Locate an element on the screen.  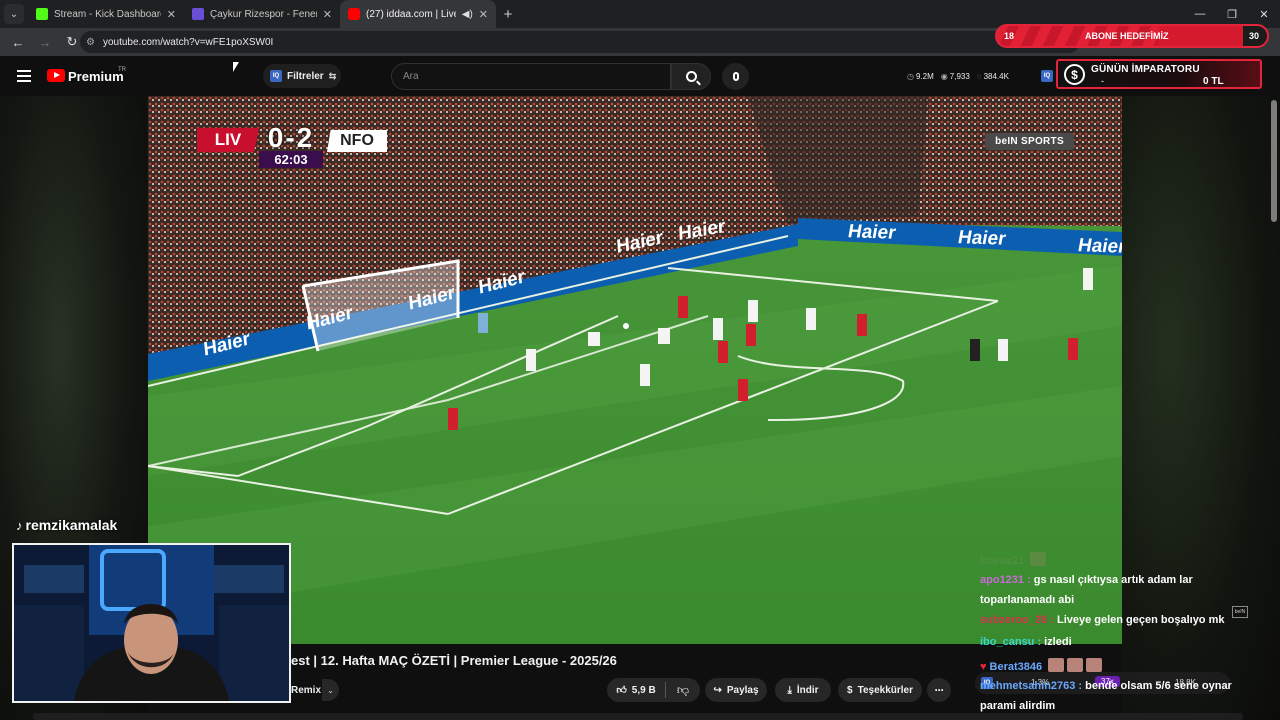
chat-message: parami alirdim is located at coordinates (1017, 706).